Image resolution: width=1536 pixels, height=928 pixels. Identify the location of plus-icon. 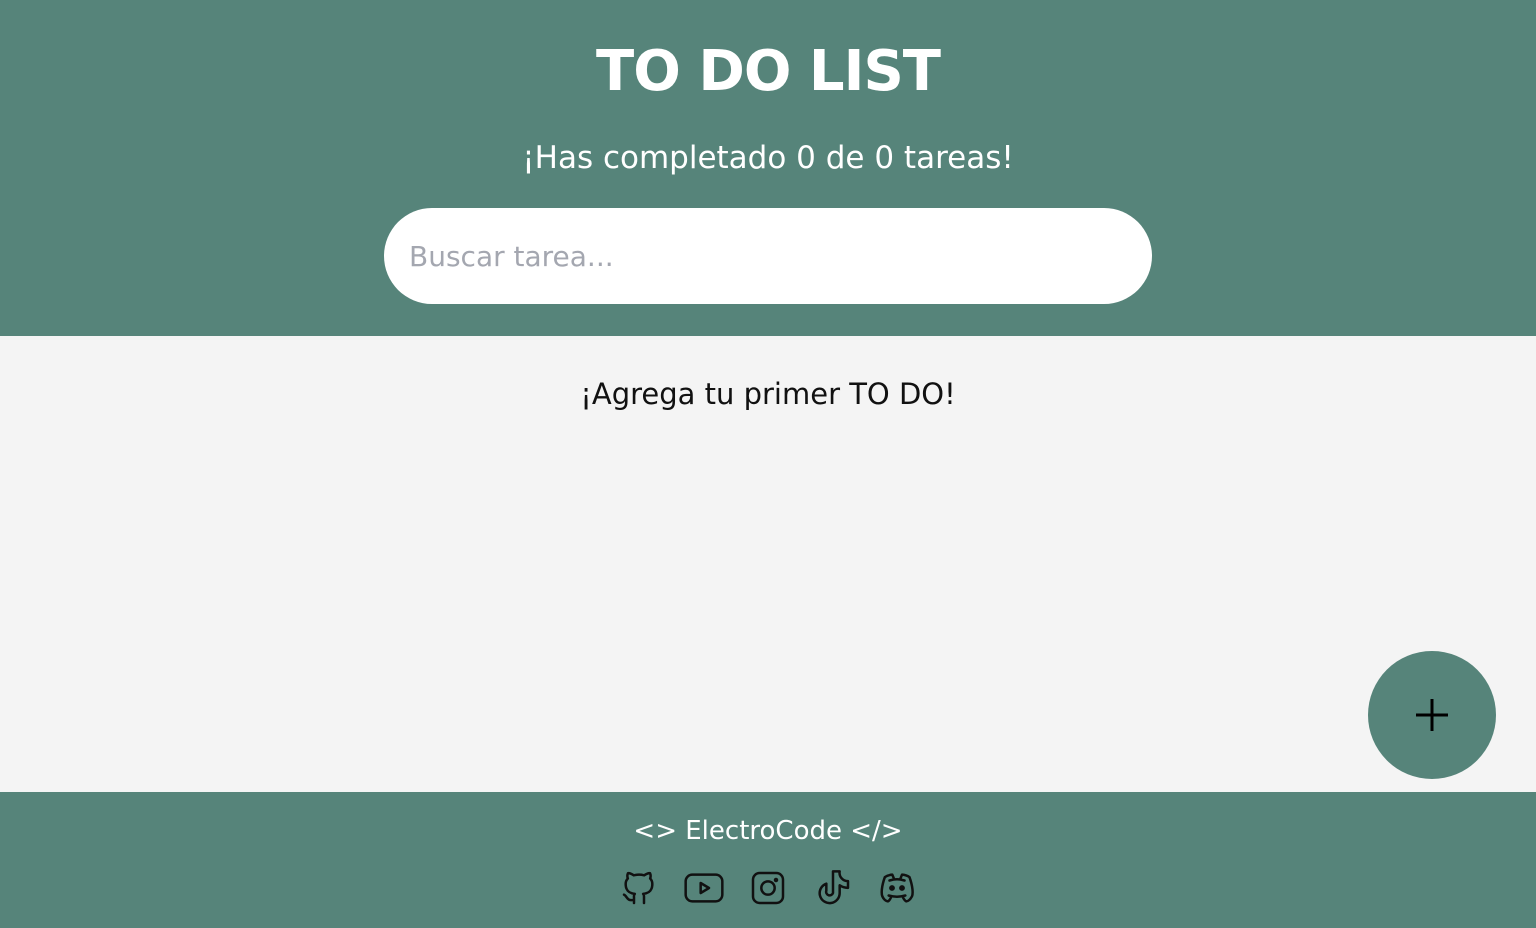
(1432, 715).